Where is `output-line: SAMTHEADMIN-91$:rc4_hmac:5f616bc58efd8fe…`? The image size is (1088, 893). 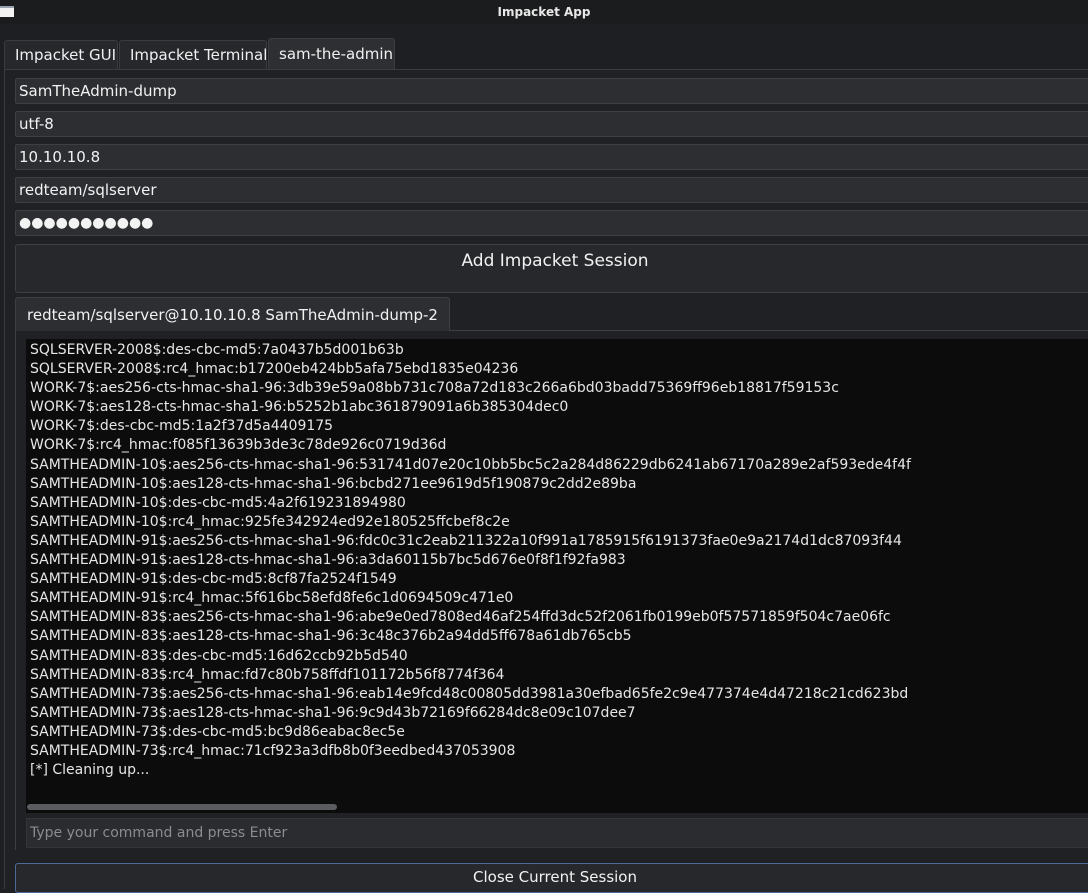 output-line: SAMTHEADMIN-91$:rc4_hmac:5f616bc58efd8fe… is located at coordinates (272, 598).